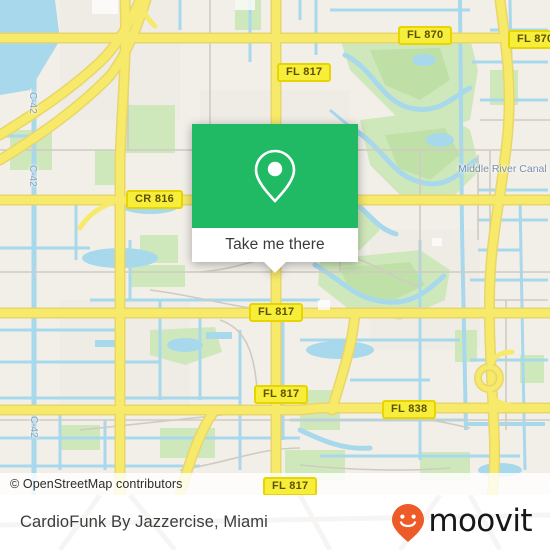  Describe the element at coordinates (275, 244) in the screenshot. I see `take-me-there-label: Take me there` at that location.